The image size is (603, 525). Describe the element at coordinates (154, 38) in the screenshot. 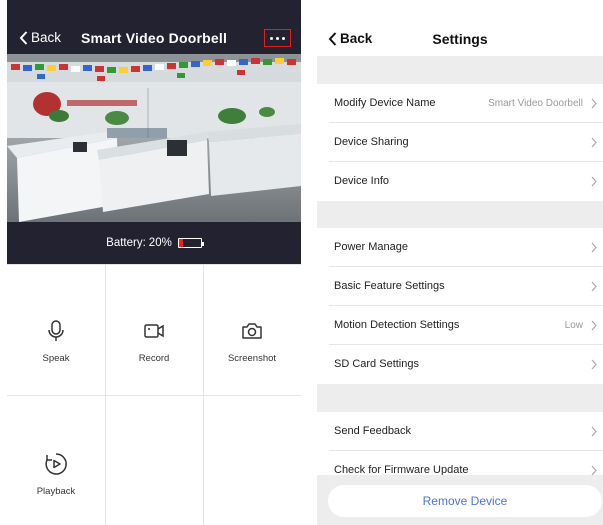

I see `page-title: Smart Video Doorbell` at that location.